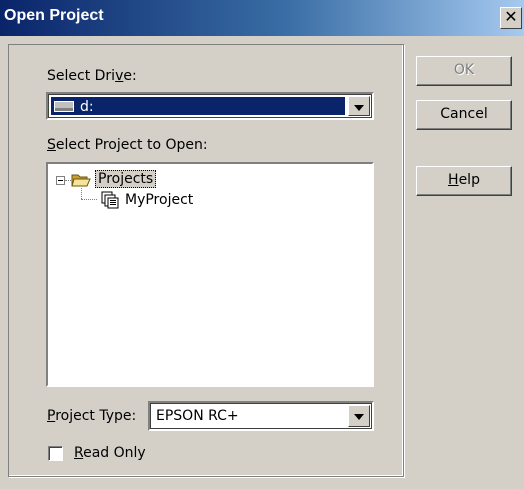  What do you see at coordinates (464, 181) in the screenshot?
I see `help-button: Help` at bounding box center [464, 181].